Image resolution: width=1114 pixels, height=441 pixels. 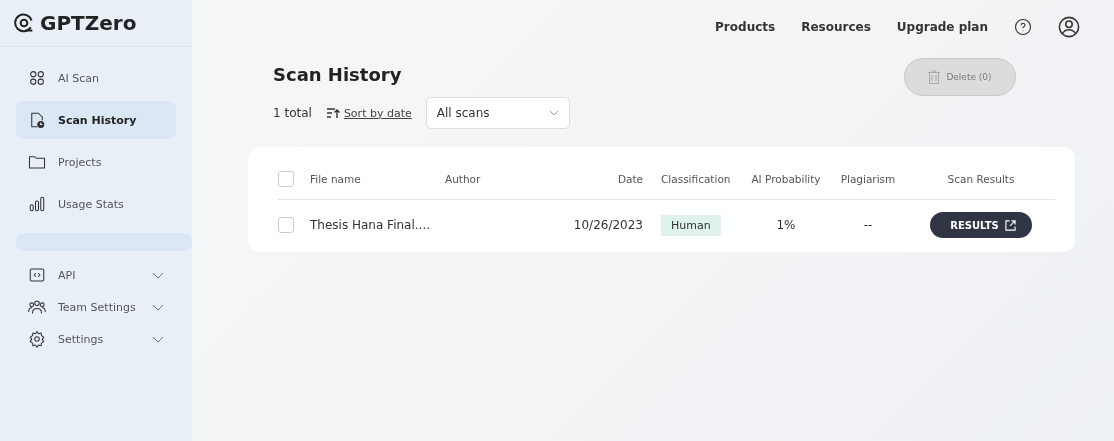 What do you see at coordinates (96, 78) in the screenshot?
I see `sidebar-item: AI Scan` at bounding box center [96, 78].